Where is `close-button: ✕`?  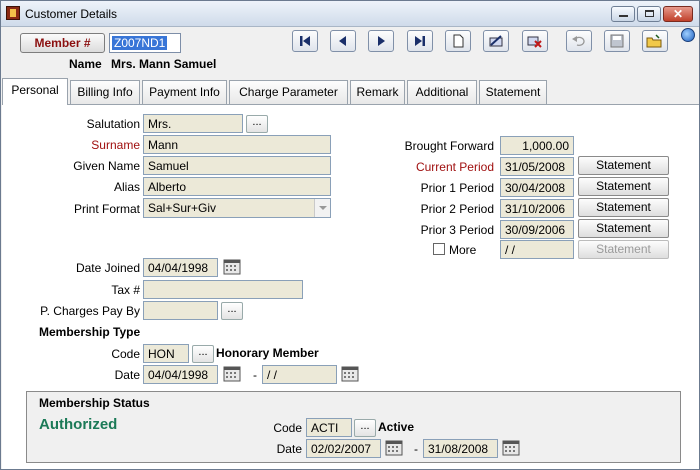 close-button: ✕ is located at coordinates (678, 14).